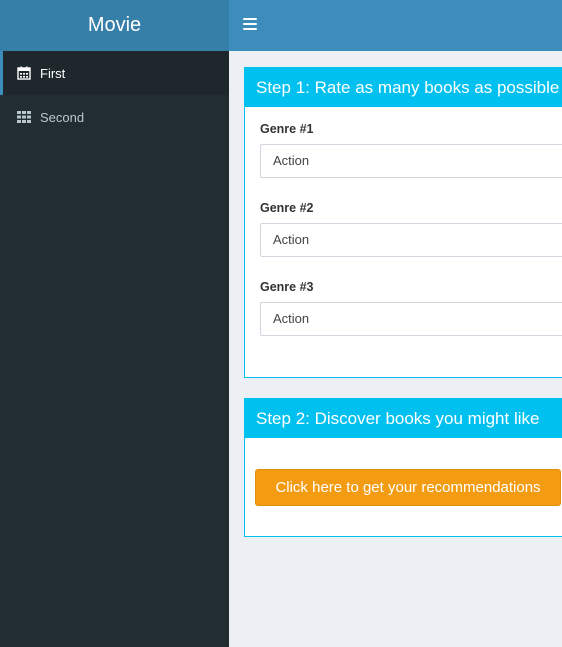  Describe the element at coordinates (114, 117) in the screenshot. I see `sidebar-item-second: Second` at that location.